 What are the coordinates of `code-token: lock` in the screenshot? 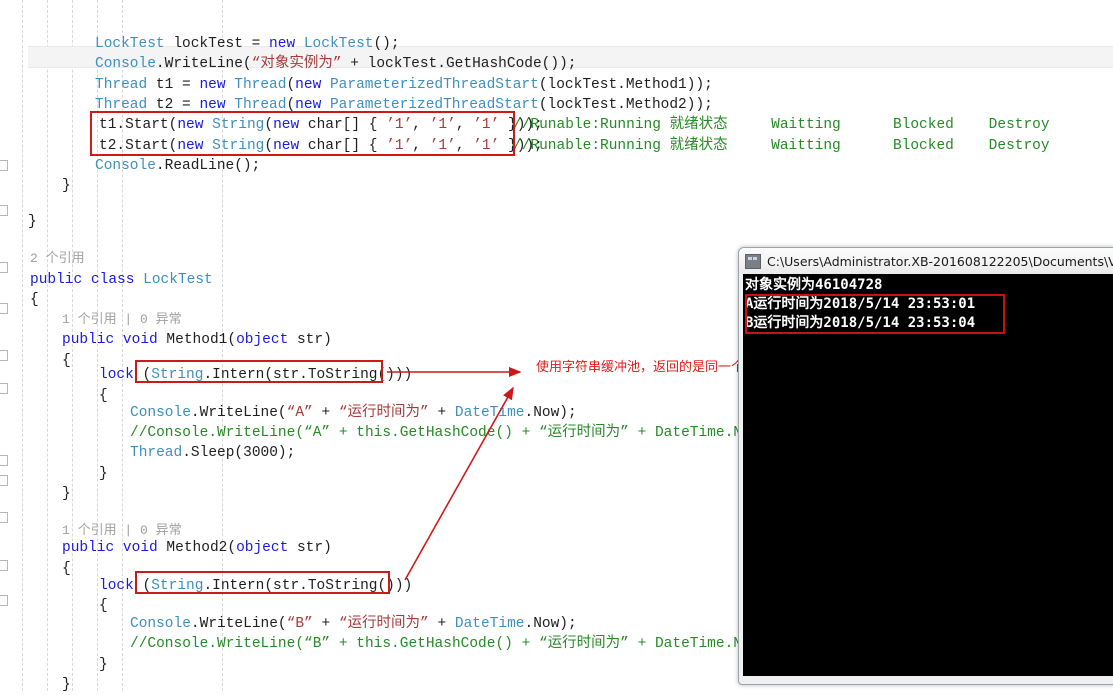 It's located at (116, 375).